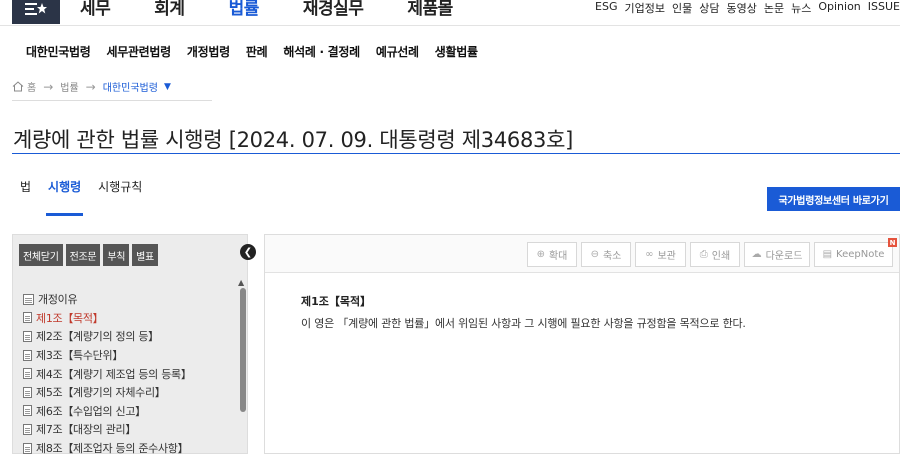 The width and height of the screenshot is (900, 454). What do you see at coordinates (784, 256) in the screenshot?
I see `download-label: 다운로드` at bounding box center [784, 256].